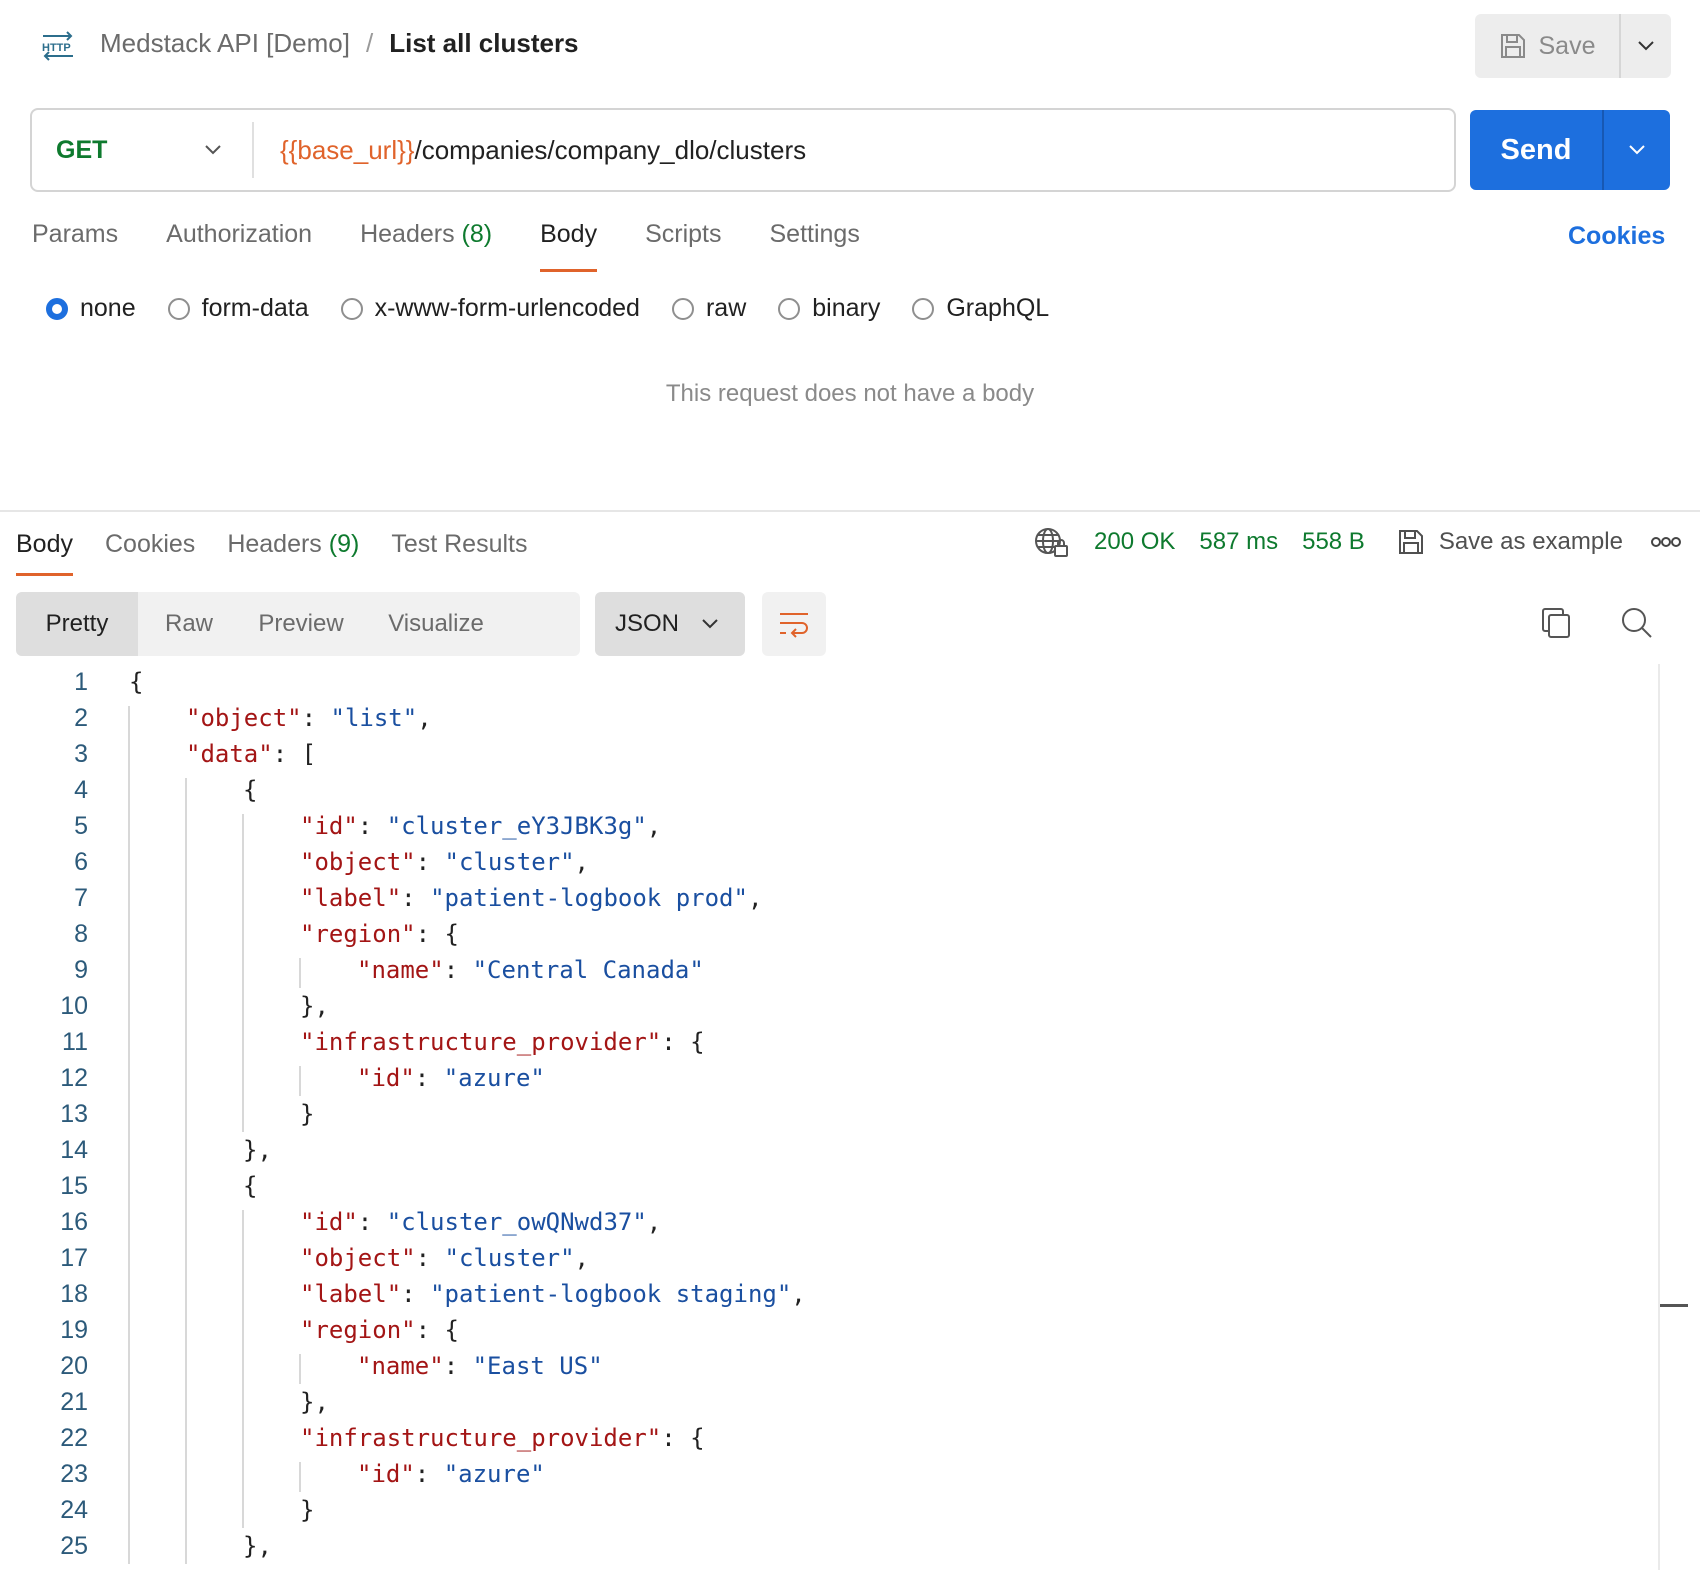 Image resolution: width=1700 pixels, height=1582 pixels. I want to click on tab-body: Body, so click(568, 246).